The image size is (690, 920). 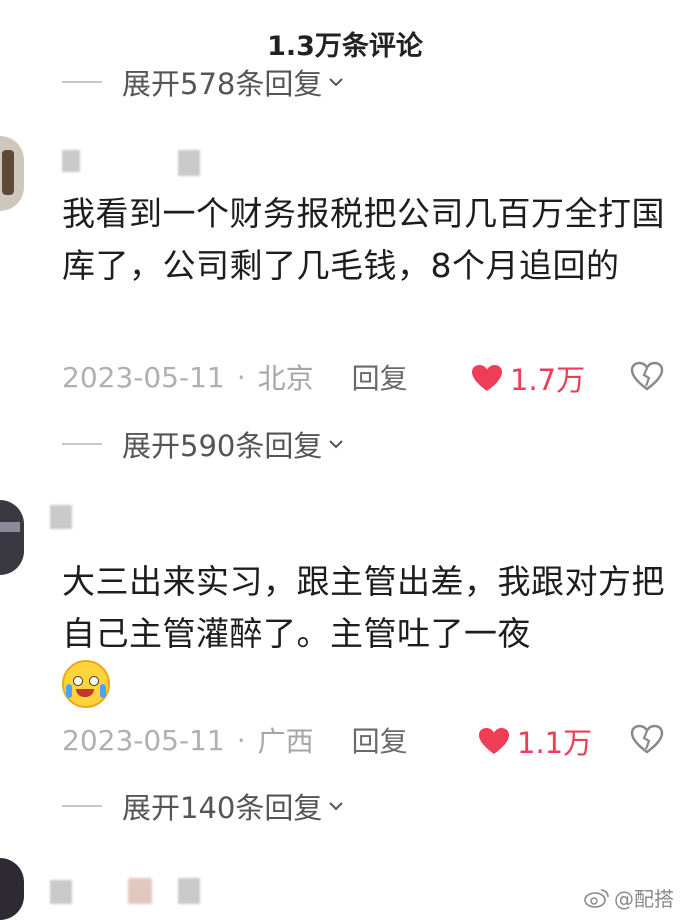 What do you see at coordinates (363, 239) in the screenshot?
I see `comment-text: 我看到一个财务报税把公司几百万全打国库了，公司剩了几毛钱，8个月追回的` at bounding box center [363, 239].